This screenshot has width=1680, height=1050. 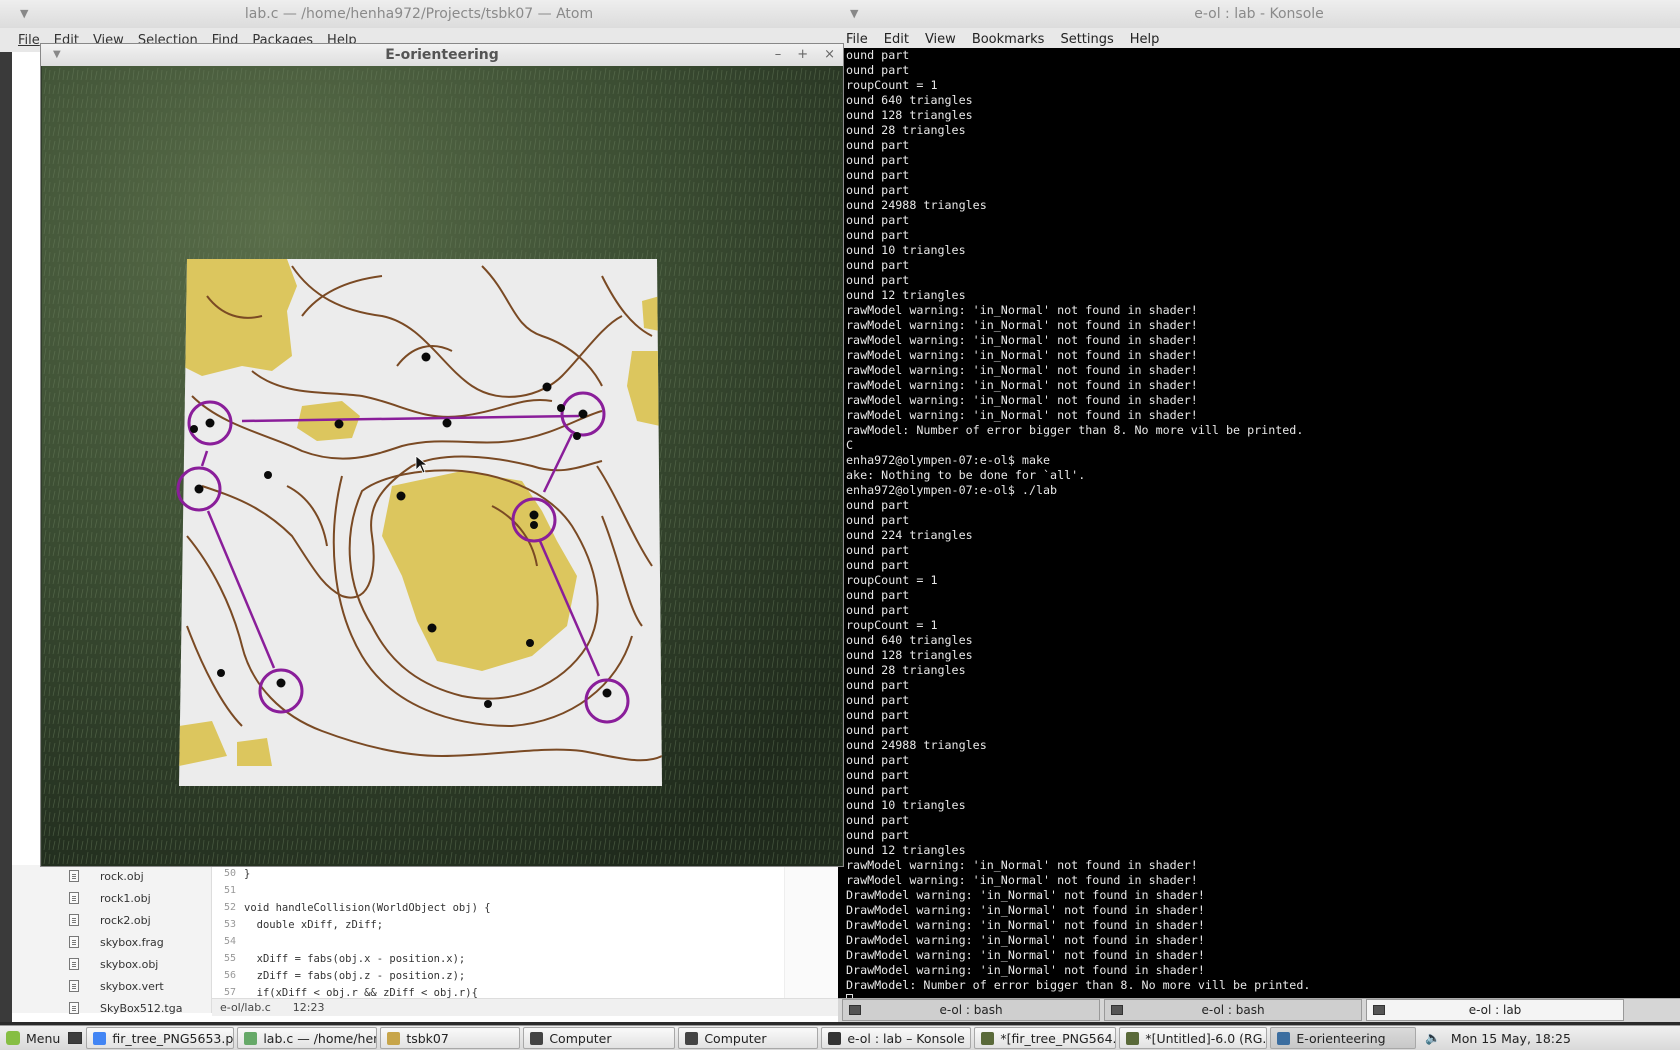 What do you see at coordinates (111, 964) in the screenshot?
I see `tree-item: skybox.obj` at bounding box center [111, 964].